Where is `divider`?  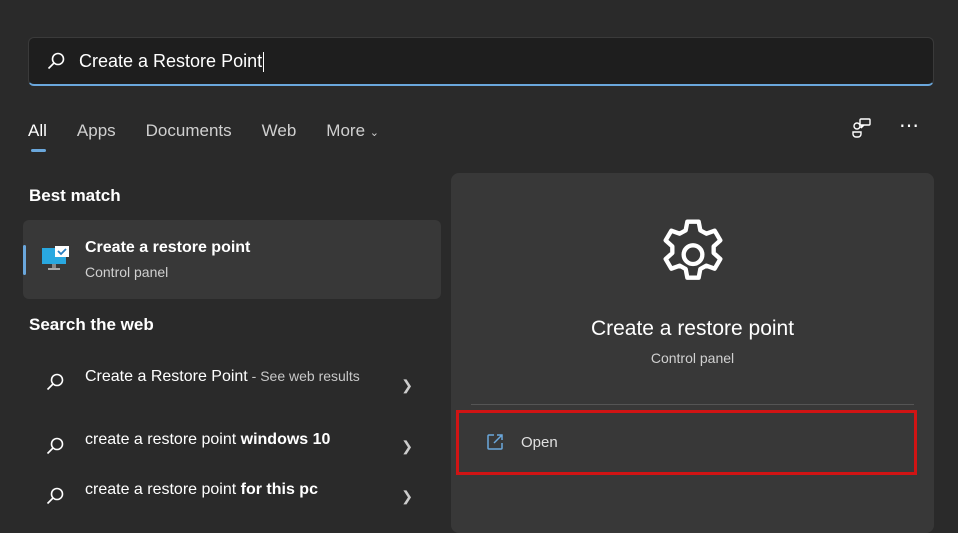 divider is located at coordinates (692, 404).